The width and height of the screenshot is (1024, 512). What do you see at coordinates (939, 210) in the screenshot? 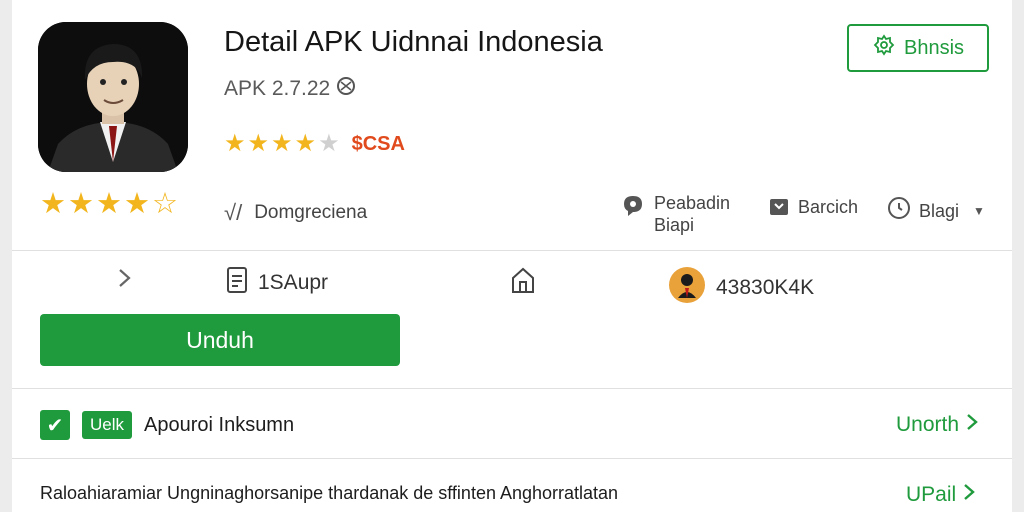
I see `report-label: Blagi` at bounding box center [939, 210].